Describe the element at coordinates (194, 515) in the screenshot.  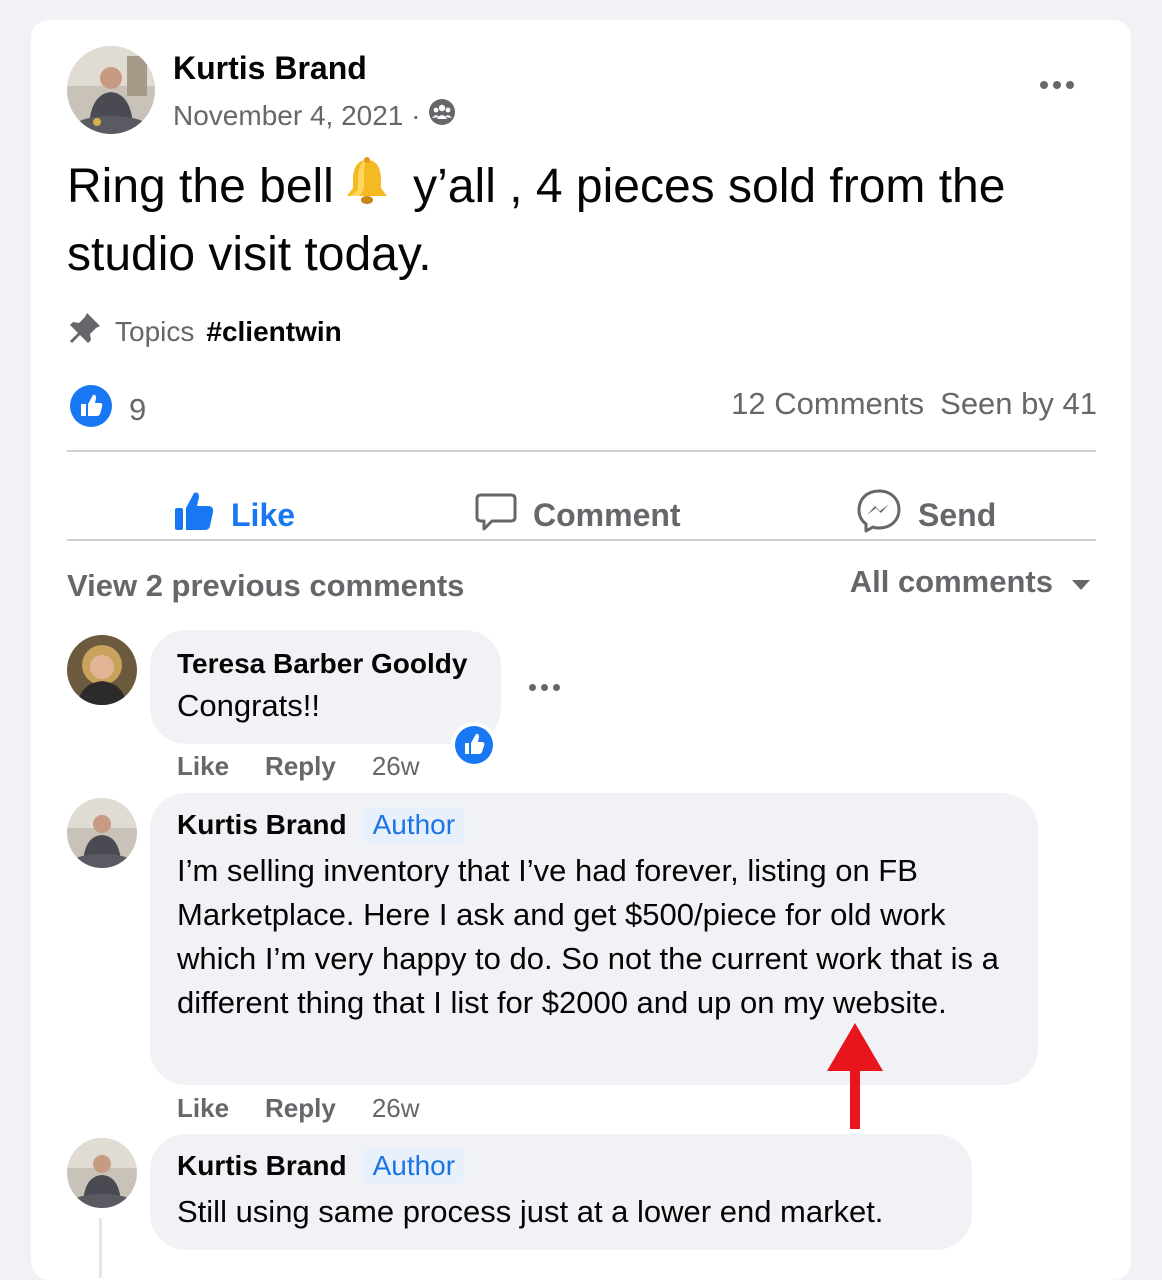
I see `thumbs-up-icon` at that location.